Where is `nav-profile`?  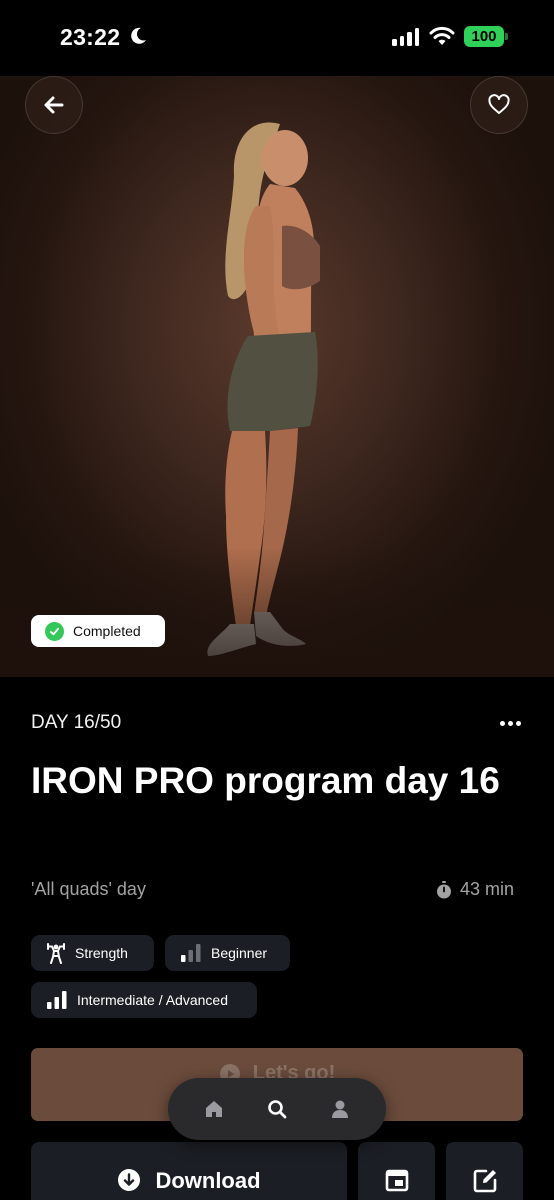 nav-profile is located at coordinates (340, 1109).